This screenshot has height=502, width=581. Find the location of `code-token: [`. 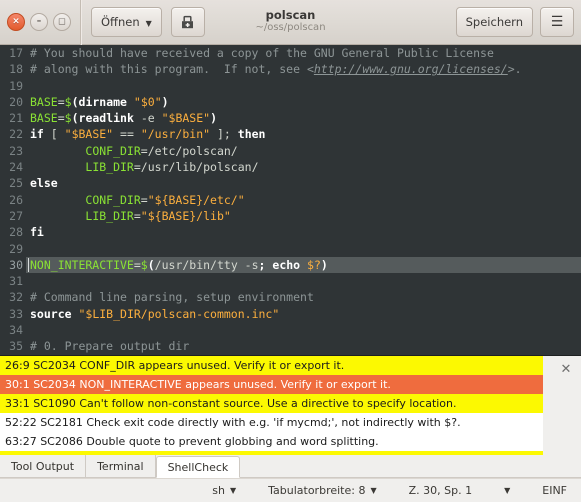

code-token: [ is located at coordinates (54, 134).